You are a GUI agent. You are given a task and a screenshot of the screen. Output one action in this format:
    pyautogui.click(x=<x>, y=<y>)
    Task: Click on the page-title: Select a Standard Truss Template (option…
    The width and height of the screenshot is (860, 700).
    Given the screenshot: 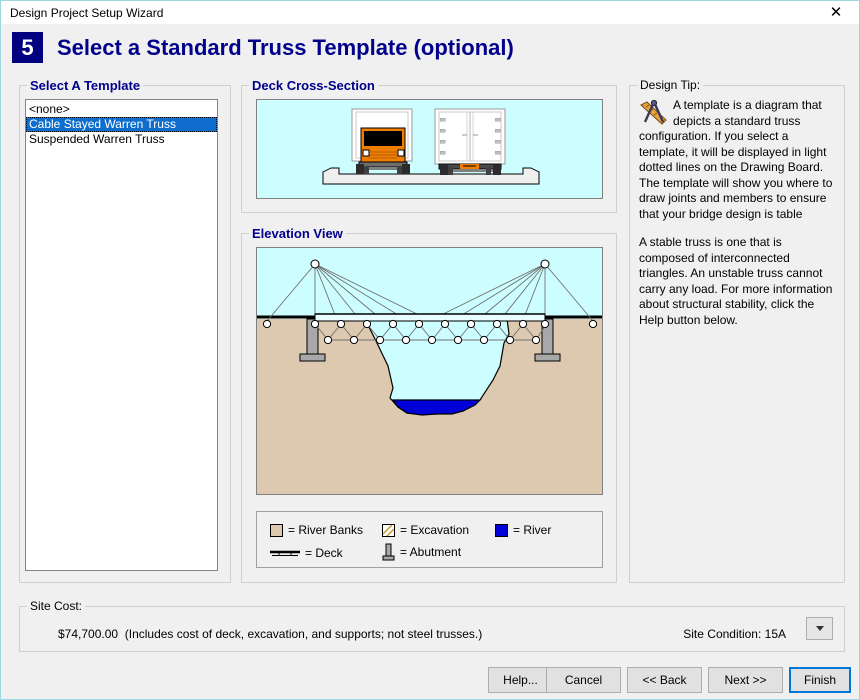 What is the action you would take?
    pyautogui.click(x=285, y=47)
    